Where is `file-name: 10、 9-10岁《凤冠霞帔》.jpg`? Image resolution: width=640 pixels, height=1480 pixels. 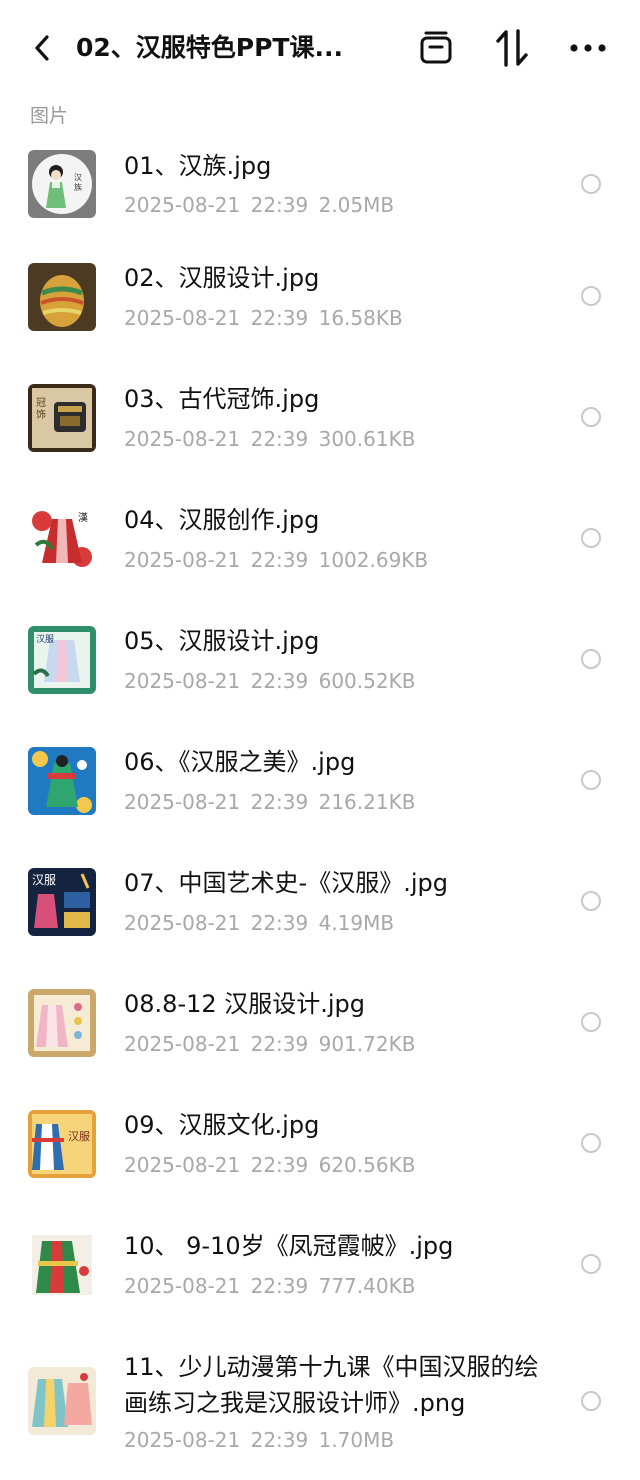
file-name: 10、 9-10岁《凤冠霞帔》.jpg is located at coordinates (289, 1246).